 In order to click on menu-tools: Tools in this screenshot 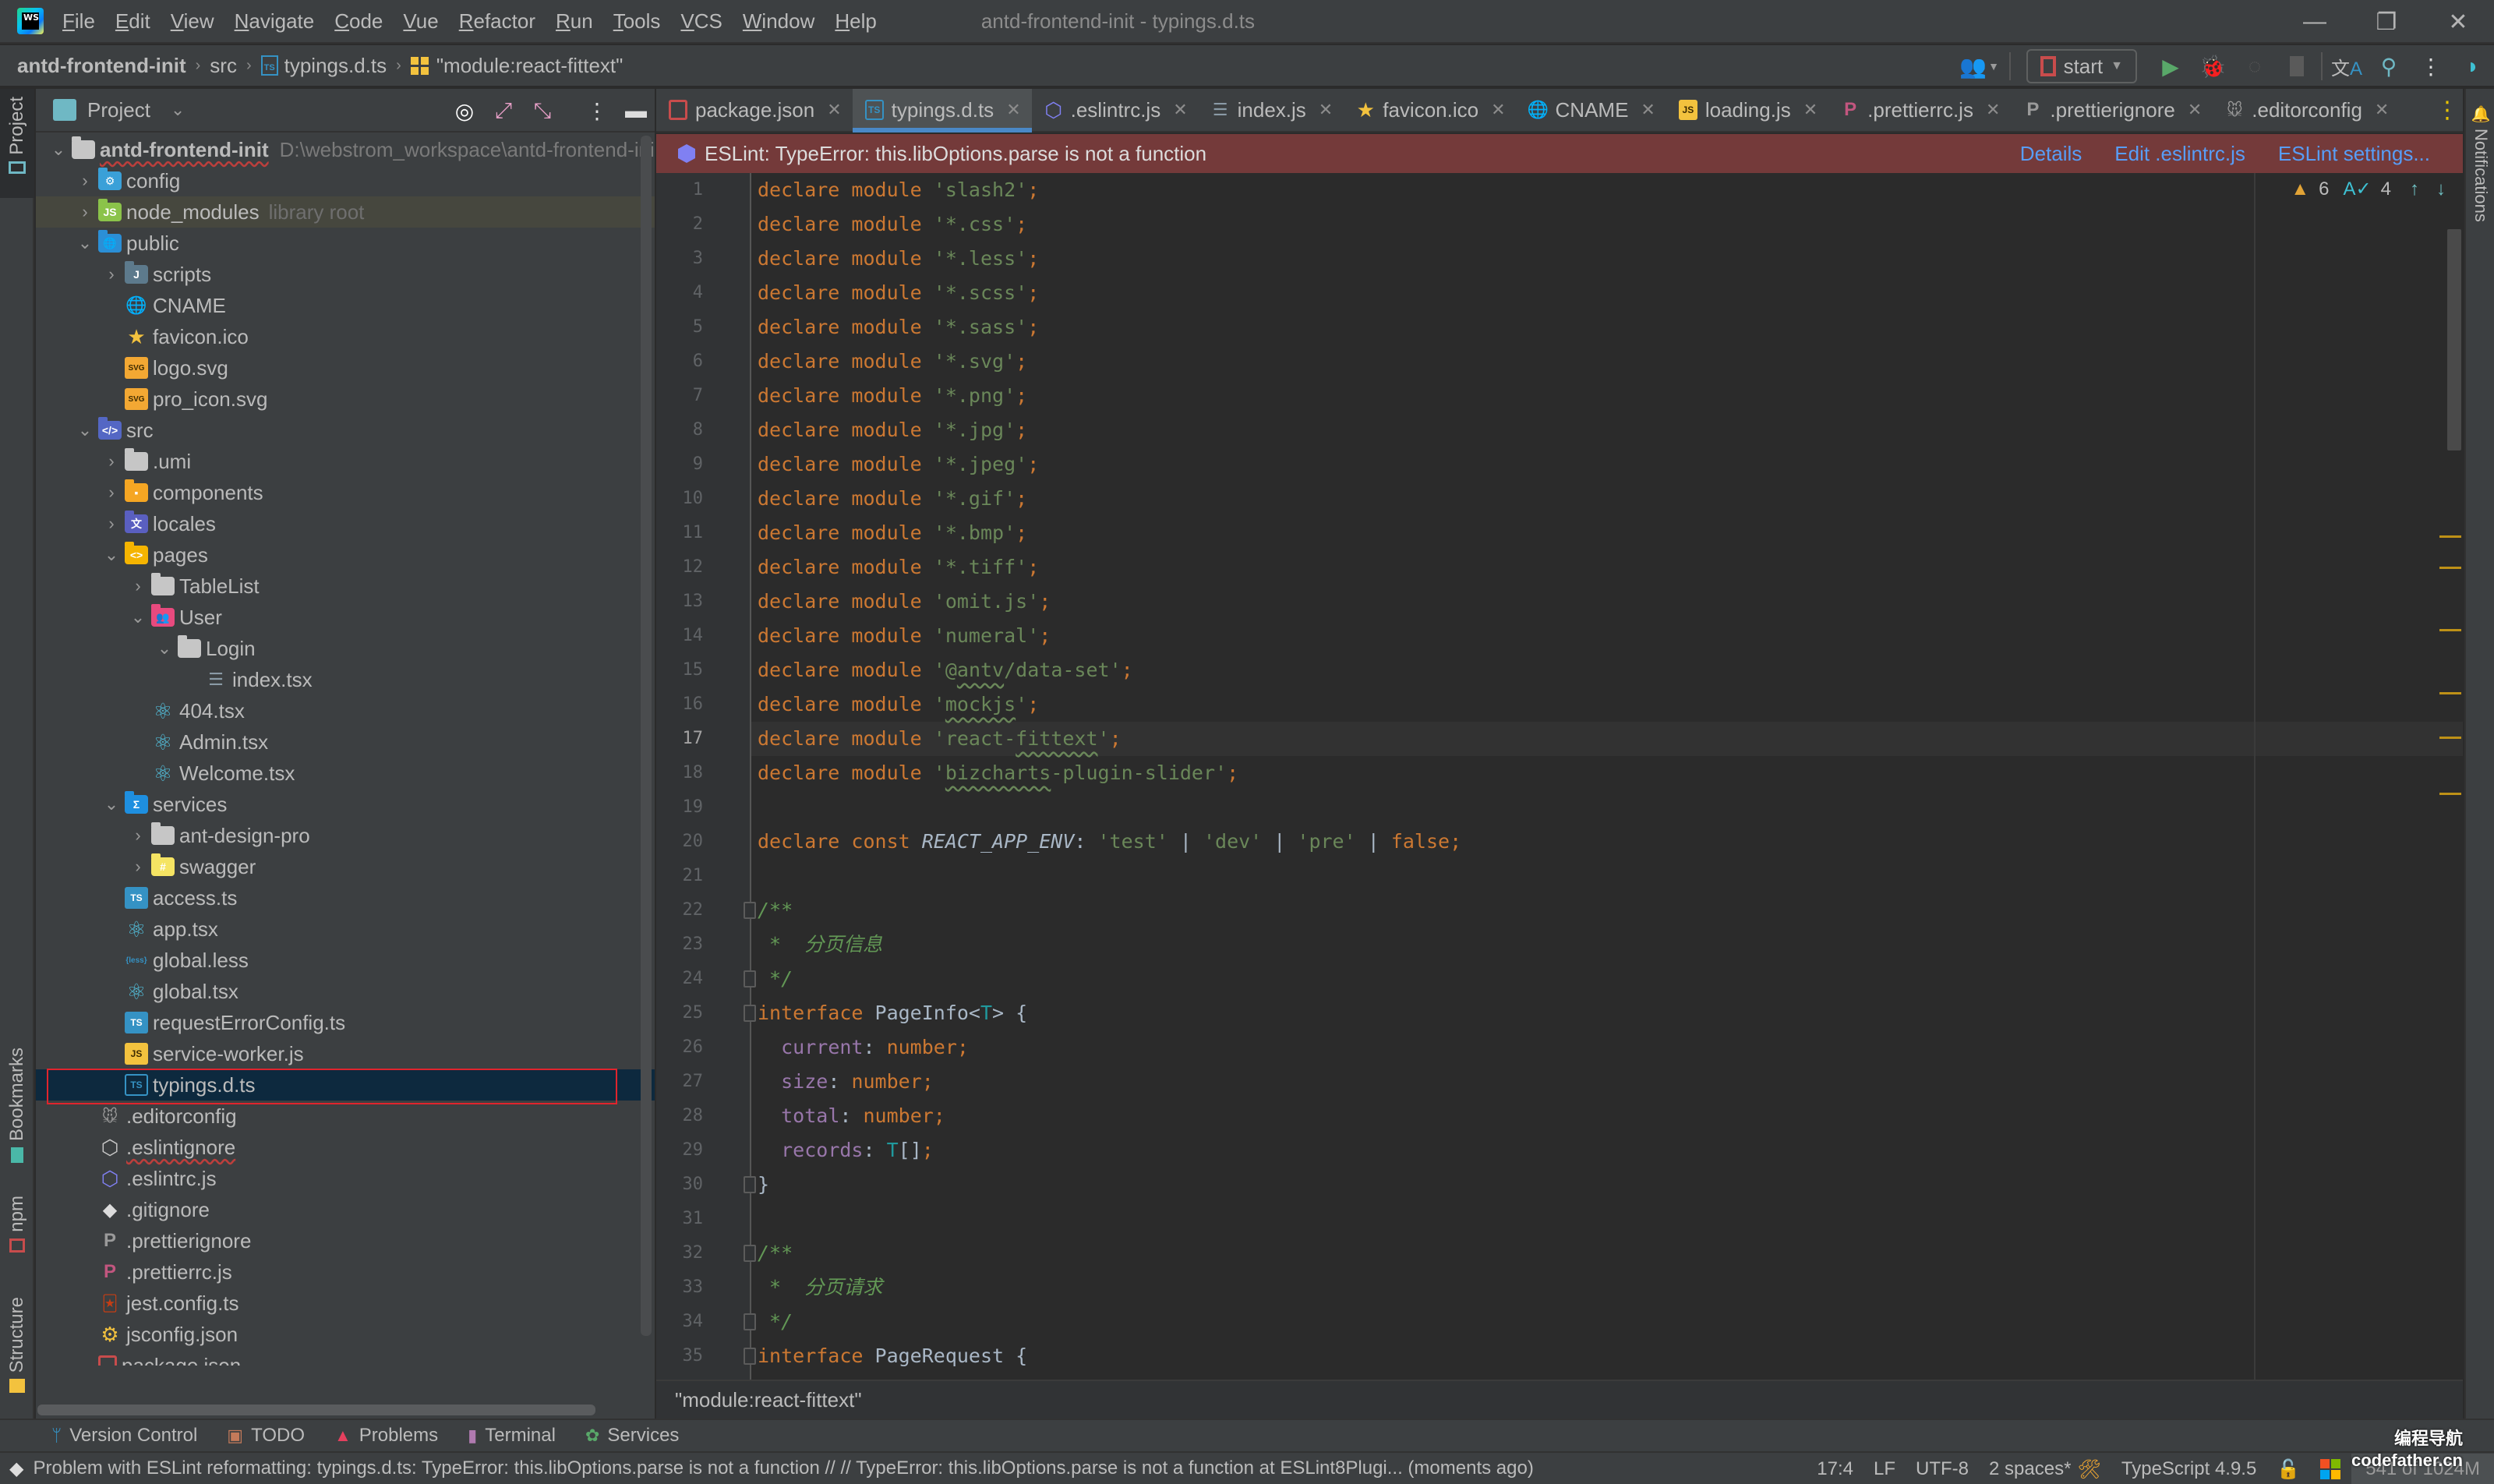, I will do `click(637, 21)`.